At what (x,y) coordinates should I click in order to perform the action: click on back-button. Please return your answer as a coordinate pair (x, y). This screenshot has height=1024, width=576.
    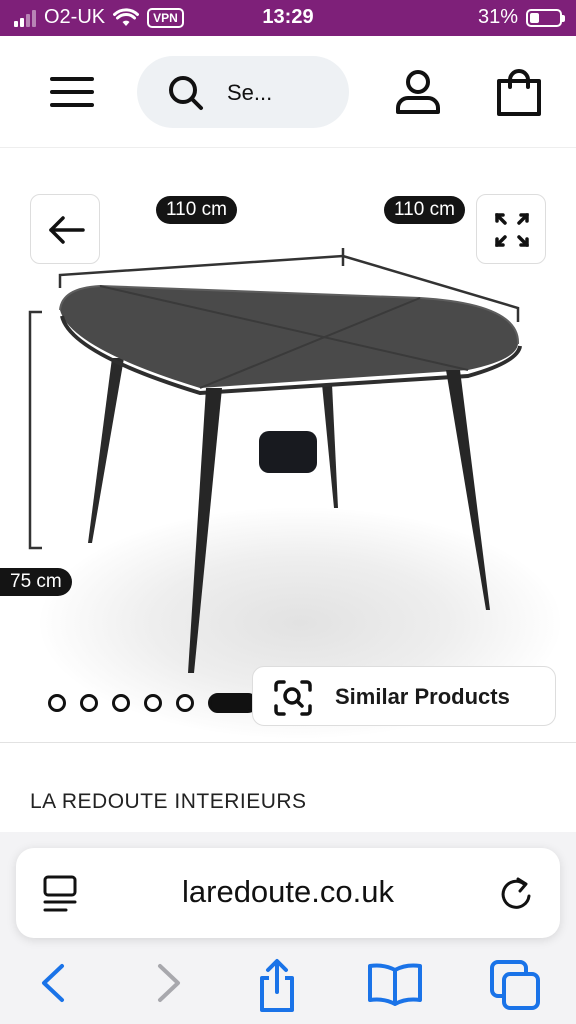
    Looking at the image, I should click on (65, 229).